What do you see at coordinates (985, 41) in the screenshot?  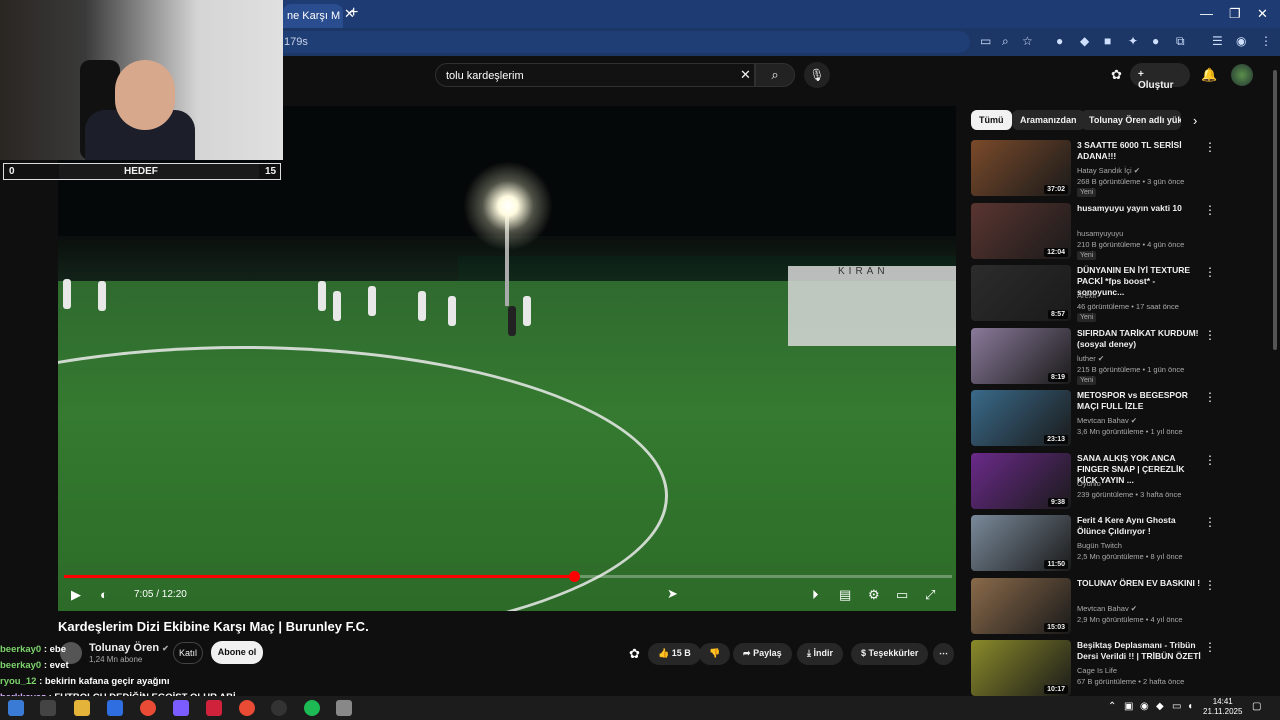 I see `cast-icon: ▭` at bounding box center [985, 41].